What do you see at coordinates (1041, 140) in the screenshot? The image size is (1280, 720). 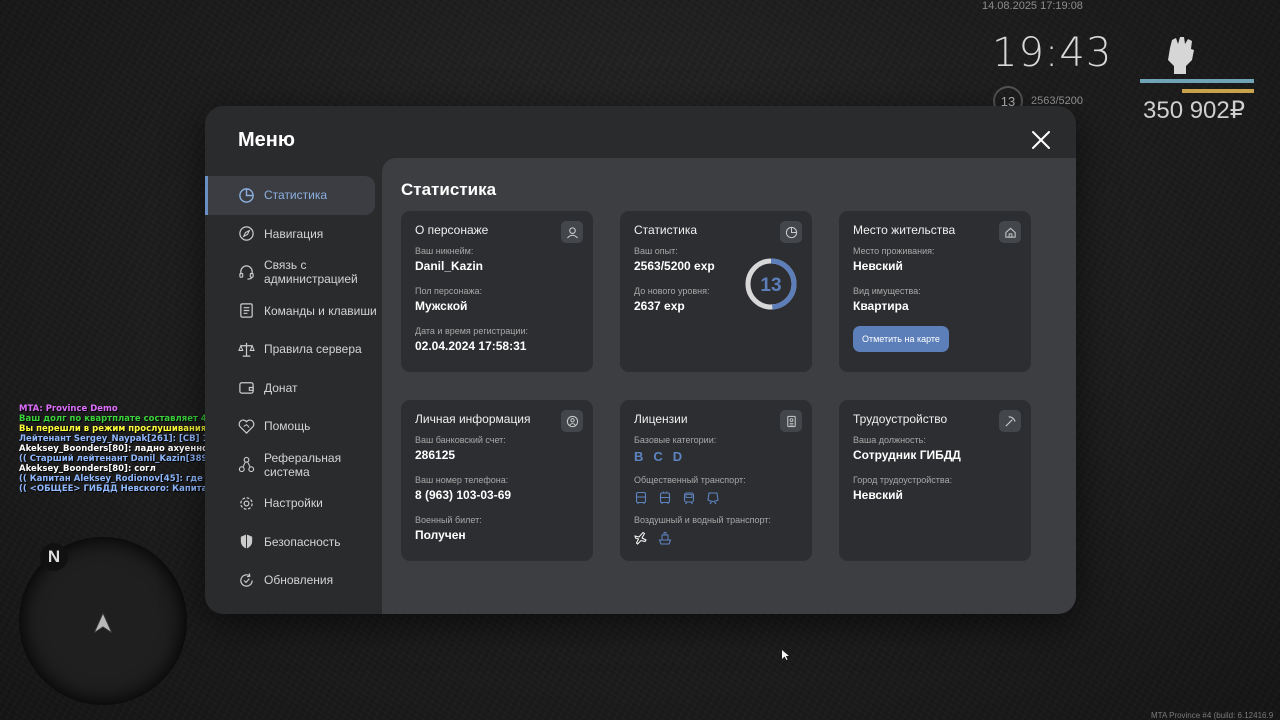 I see `close-icon` at bounding box center [1041, 140].